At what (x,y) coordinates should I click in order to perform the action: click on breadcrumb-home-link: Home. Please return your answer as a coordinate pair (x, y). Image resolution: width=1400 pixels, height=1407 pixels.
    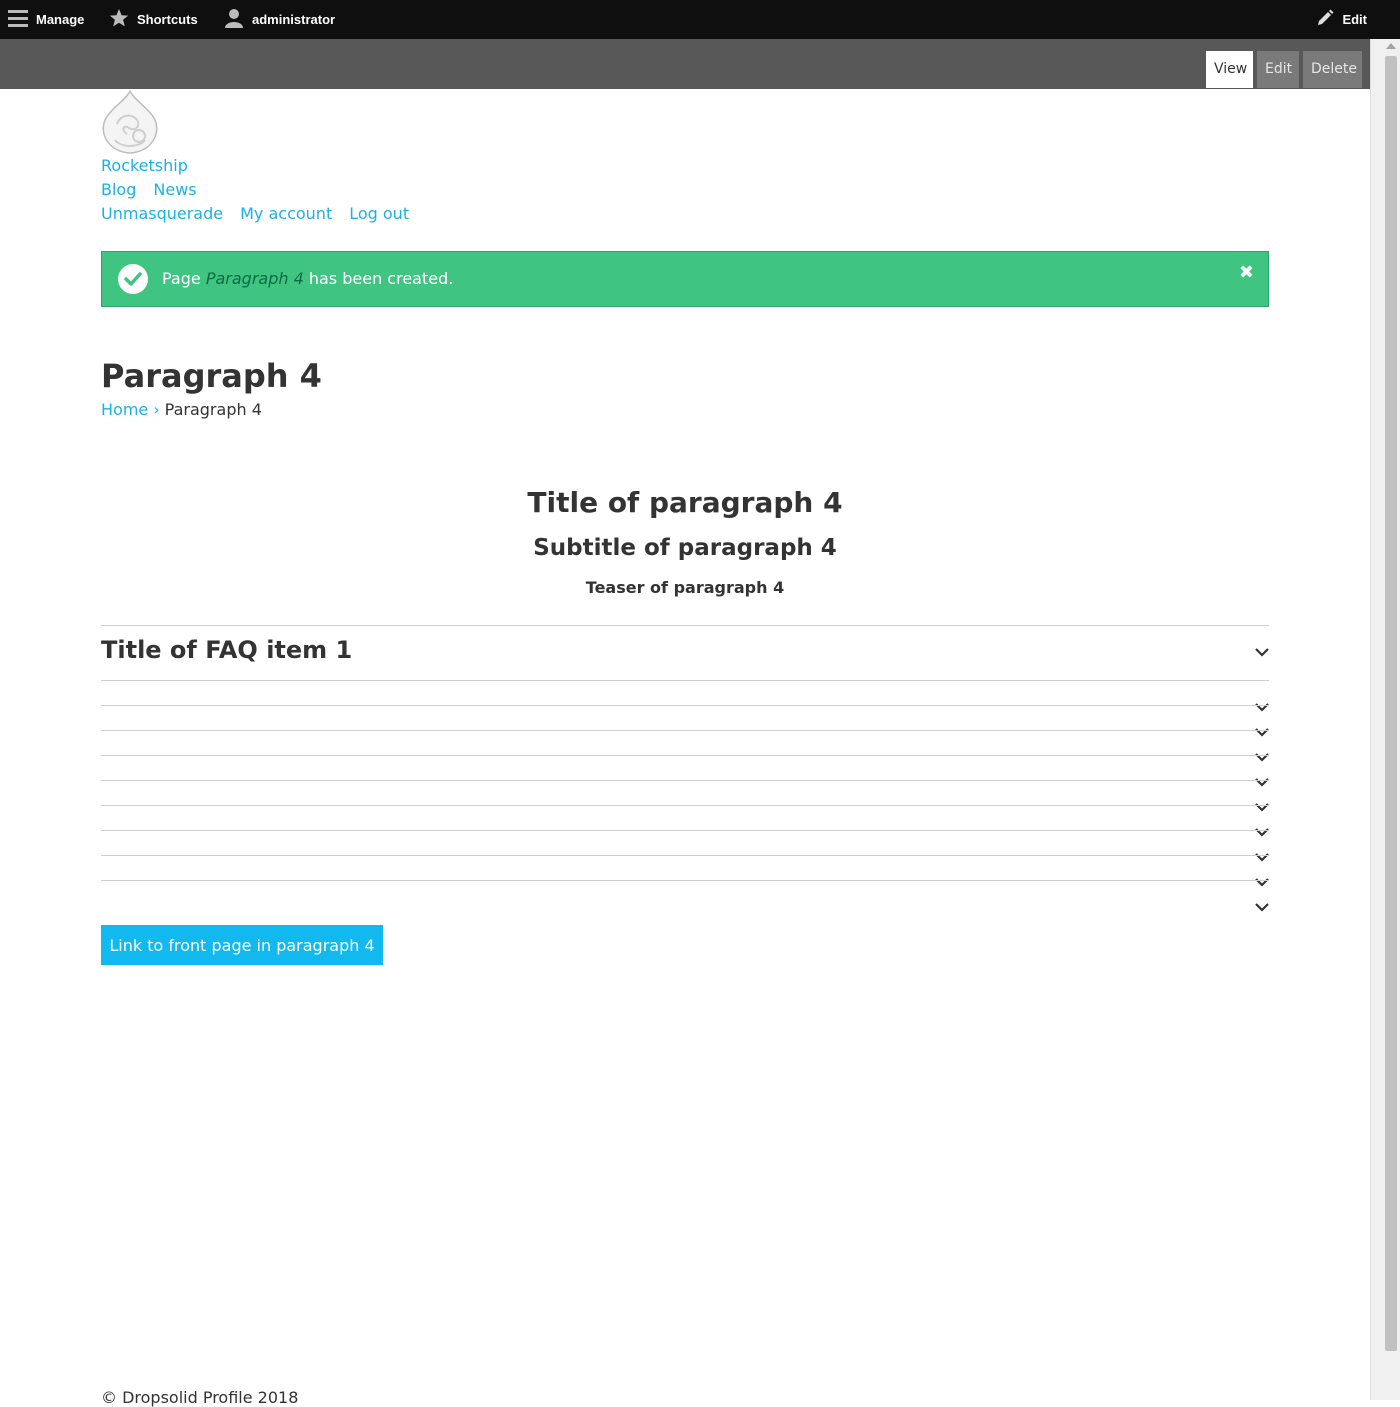
    Looking at the image, I should click on (124, 409).